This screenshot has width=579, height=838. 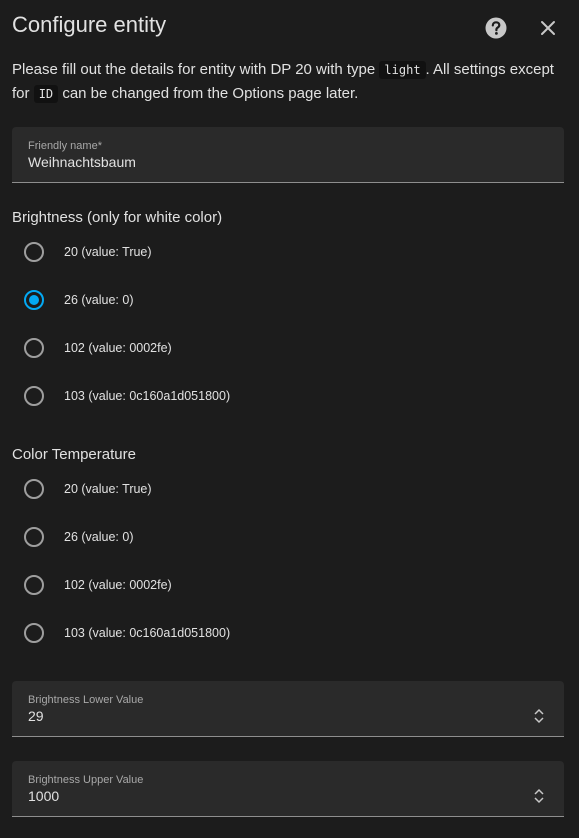 What do you see at coordinates (86, 780) in the screenshot?
I see `brightness-upper-label: Brightness Upper Value` at bounding box center [86, 780].